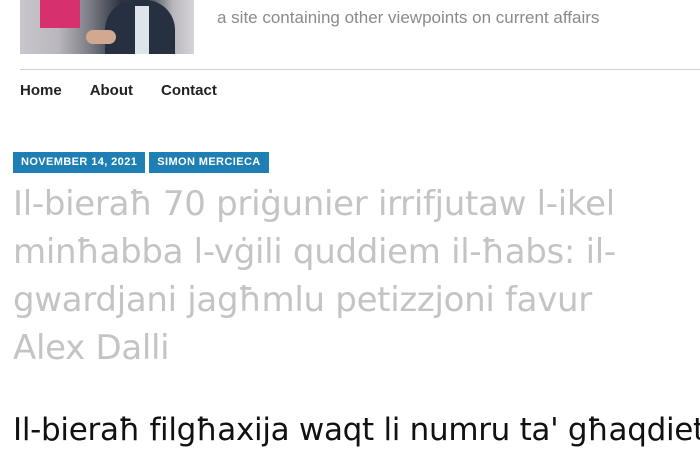  I want to click on header-divider, so click(360, 69).